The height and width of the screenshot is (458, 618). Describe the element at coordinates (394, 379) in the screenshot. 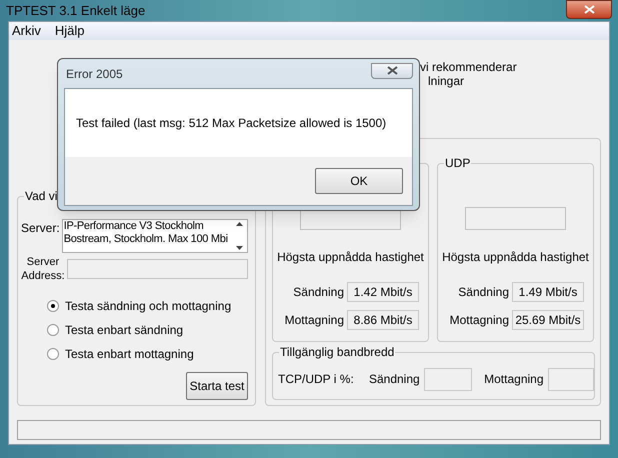

I see `bandwidth-send-label: Sändning` at that location.